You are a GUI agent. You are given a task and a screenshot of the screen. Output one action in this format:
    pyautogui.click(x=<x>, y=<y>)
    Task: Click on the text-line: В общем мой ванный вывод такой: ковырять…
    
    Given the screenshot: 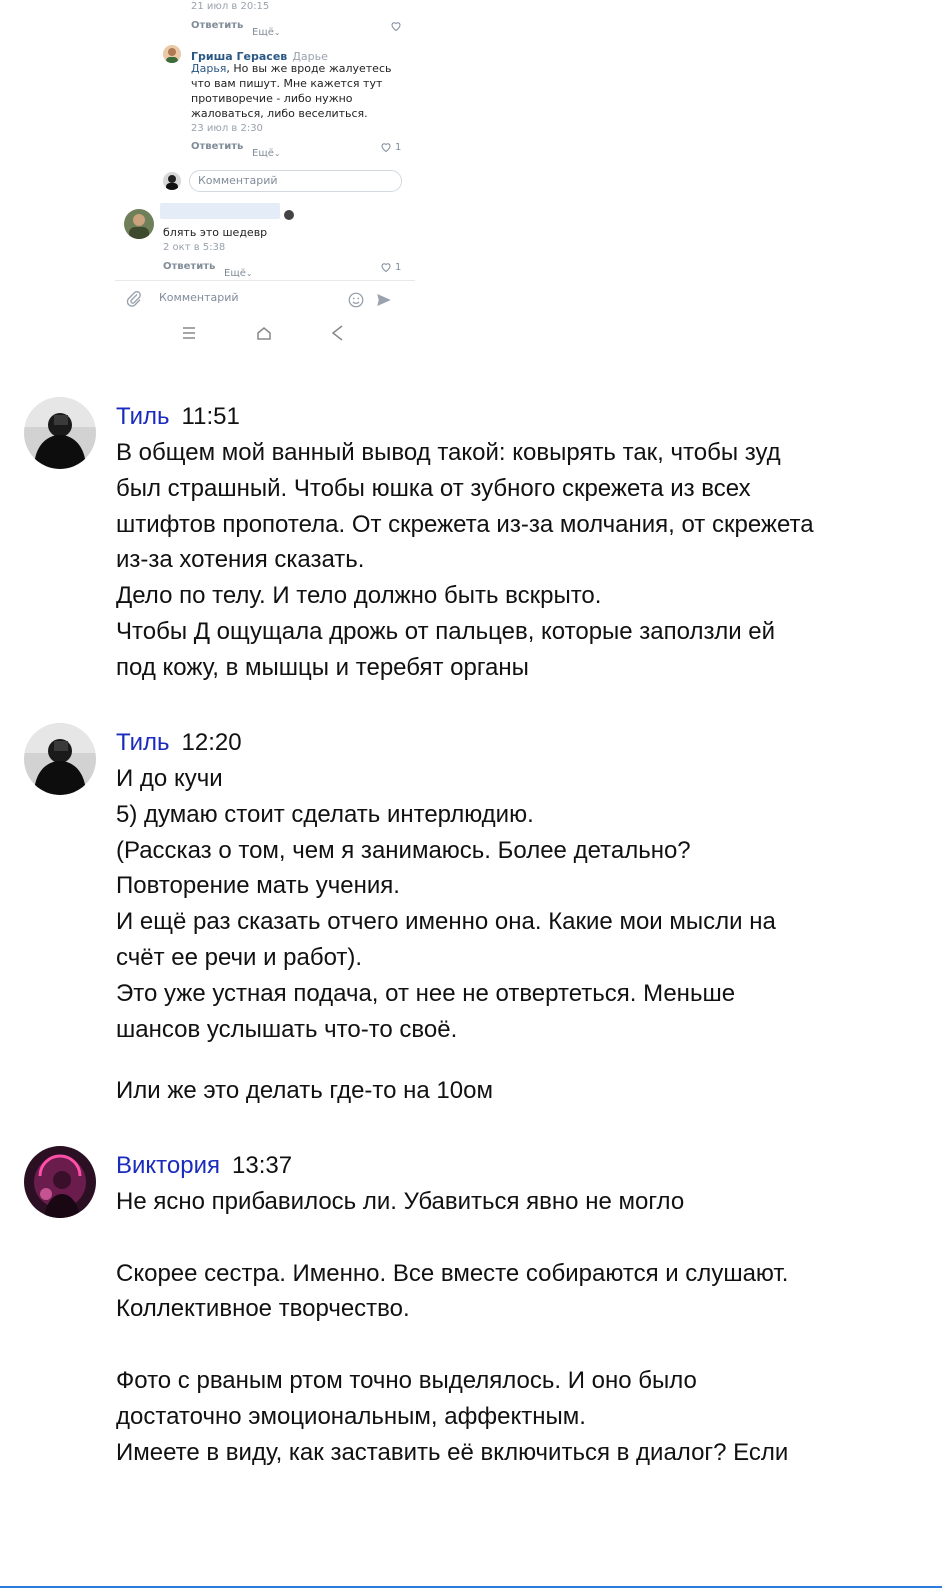 What is the action you would take?
    pyautogui.click(x=448, y=452)
    